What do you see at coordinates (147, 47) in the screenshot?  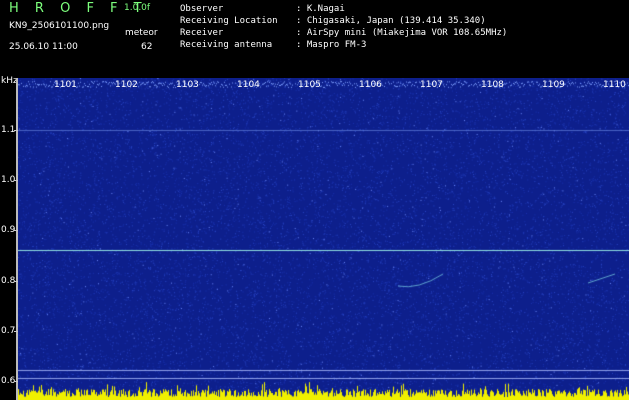 I see `meteor-count: 62` at bounding box center [147, 47].